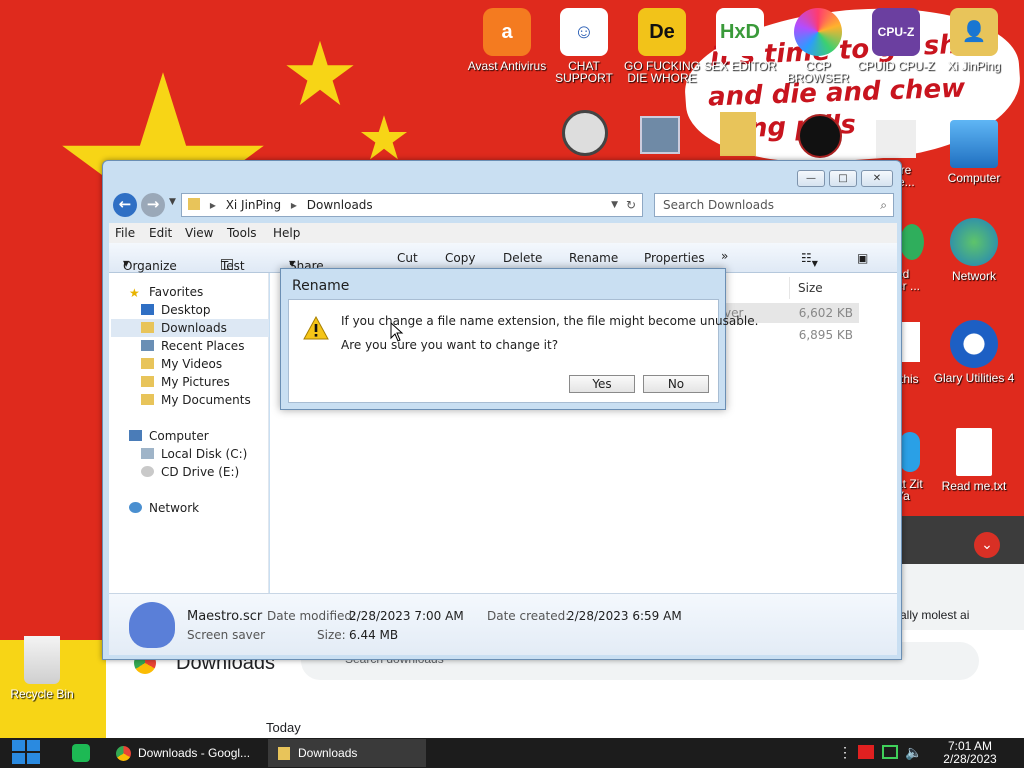 The width and height of the screenshot is (1024, 768). What do you see at coordinates (974, 40) in the screenshot?
I see `desktop-icon-user-folder: 👤 Xi JinPing` at bounding box center [974, 40].